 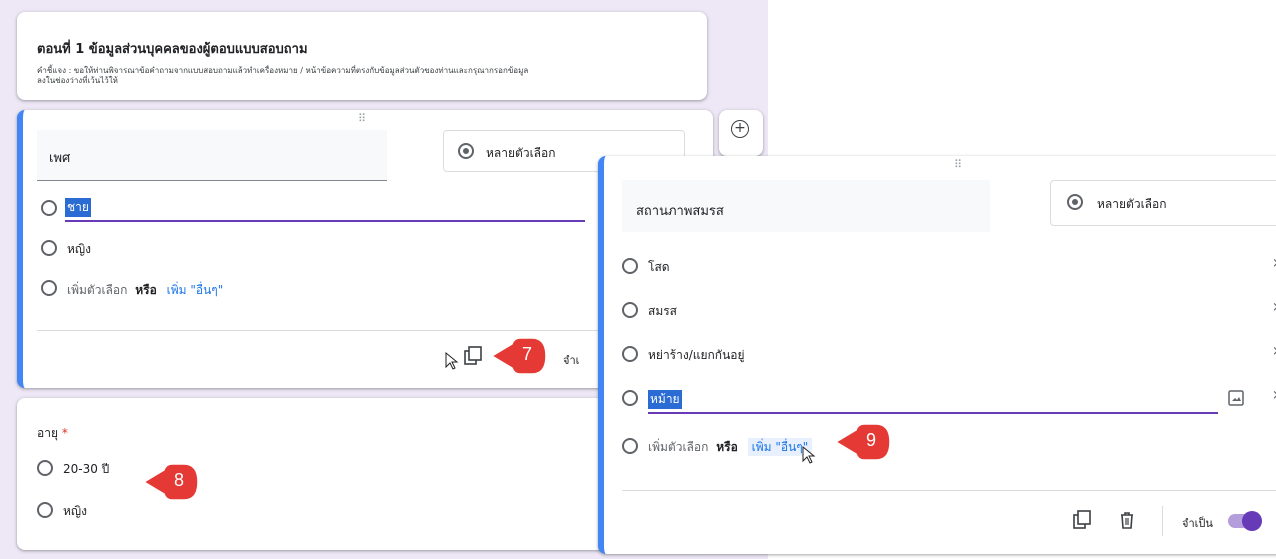 What do you see at coordinates (1236, 398) in the screenshot?
I see `image-icon` at bounding box center [1236, 398].